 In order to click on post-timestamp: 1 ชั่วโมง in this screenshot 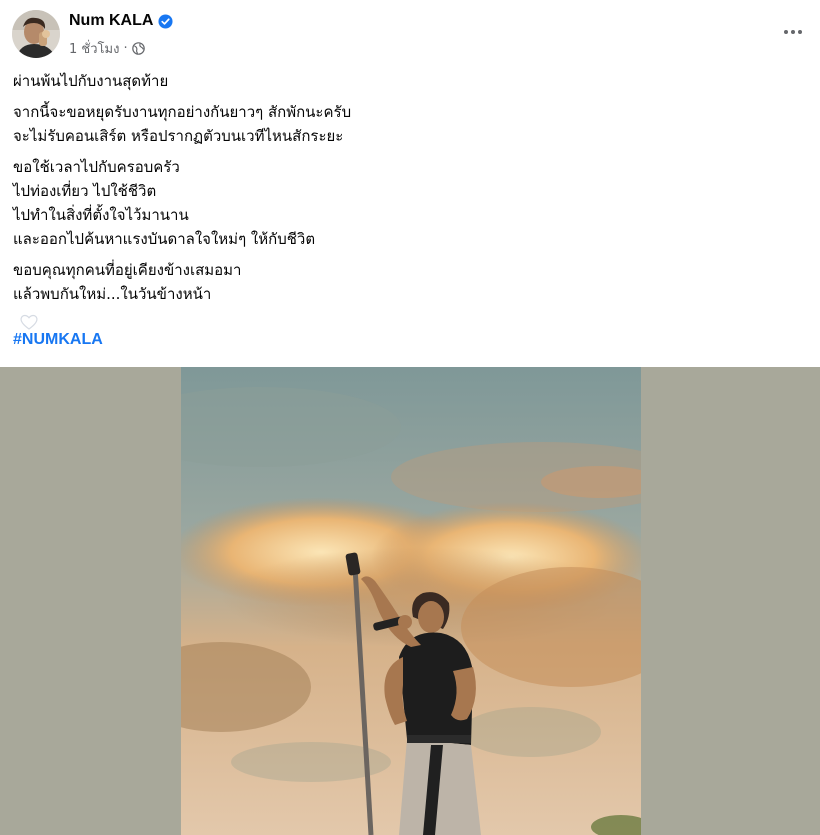, I will do `click(94, 48)`.